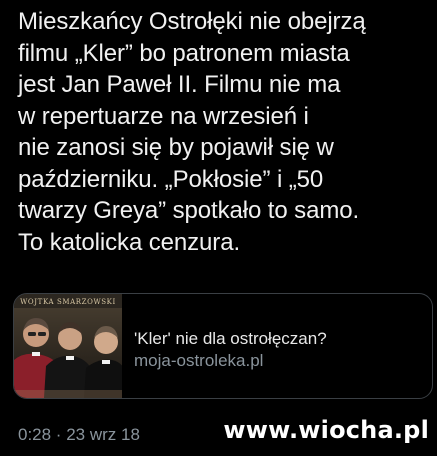  I want to click on tweet-line: twarzy Greya” spotkało to samo., so click(189, 210).